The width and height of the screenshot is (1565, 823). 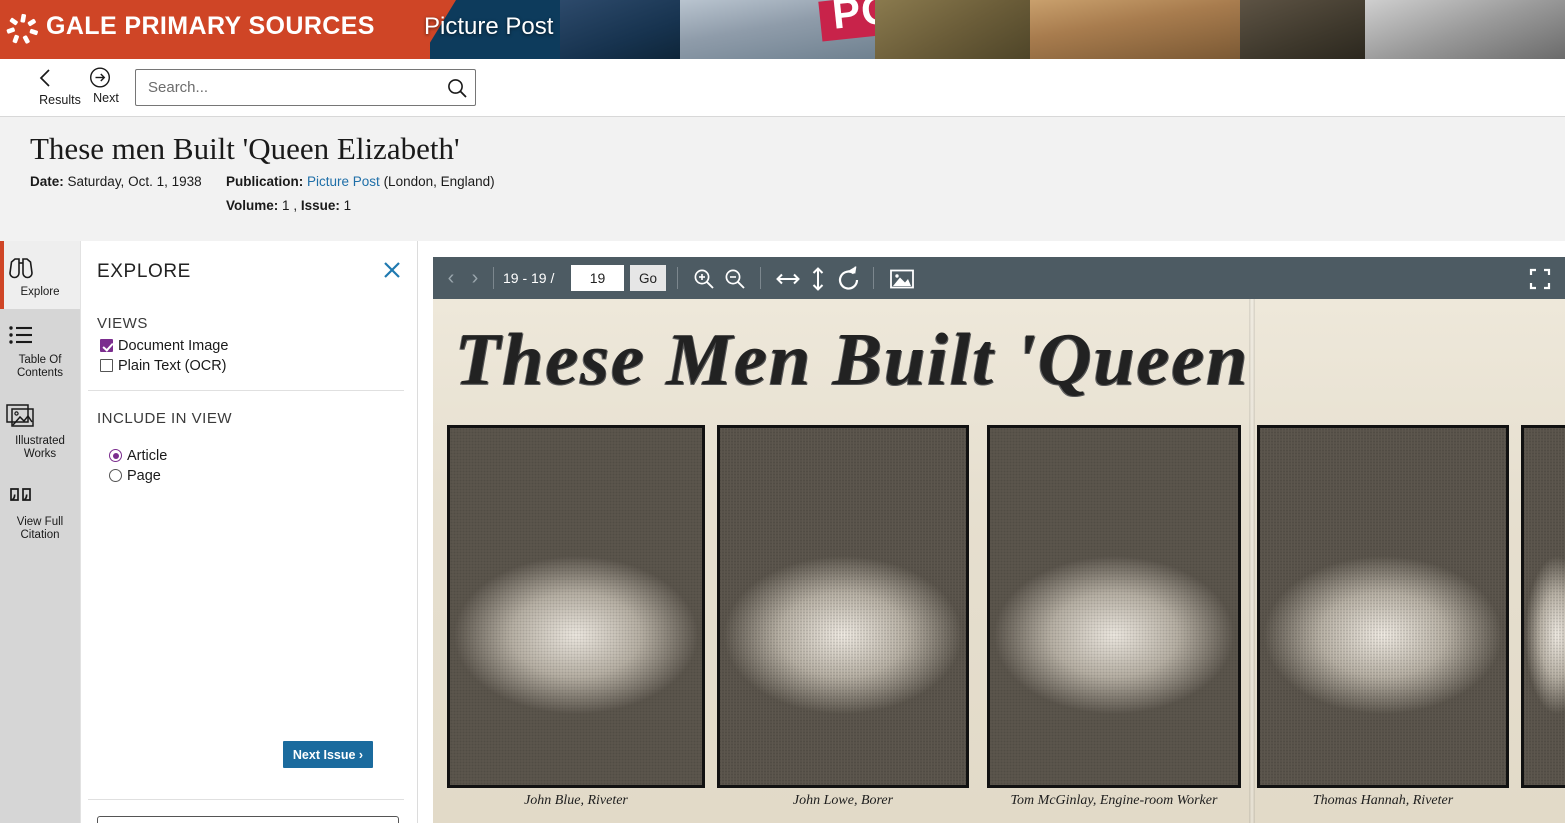 What do you see at coordinates (134, 181) in the screenshot?
I see `date-value: Saturday, Oct. 1, 1938` at bounding box center [134, 181].